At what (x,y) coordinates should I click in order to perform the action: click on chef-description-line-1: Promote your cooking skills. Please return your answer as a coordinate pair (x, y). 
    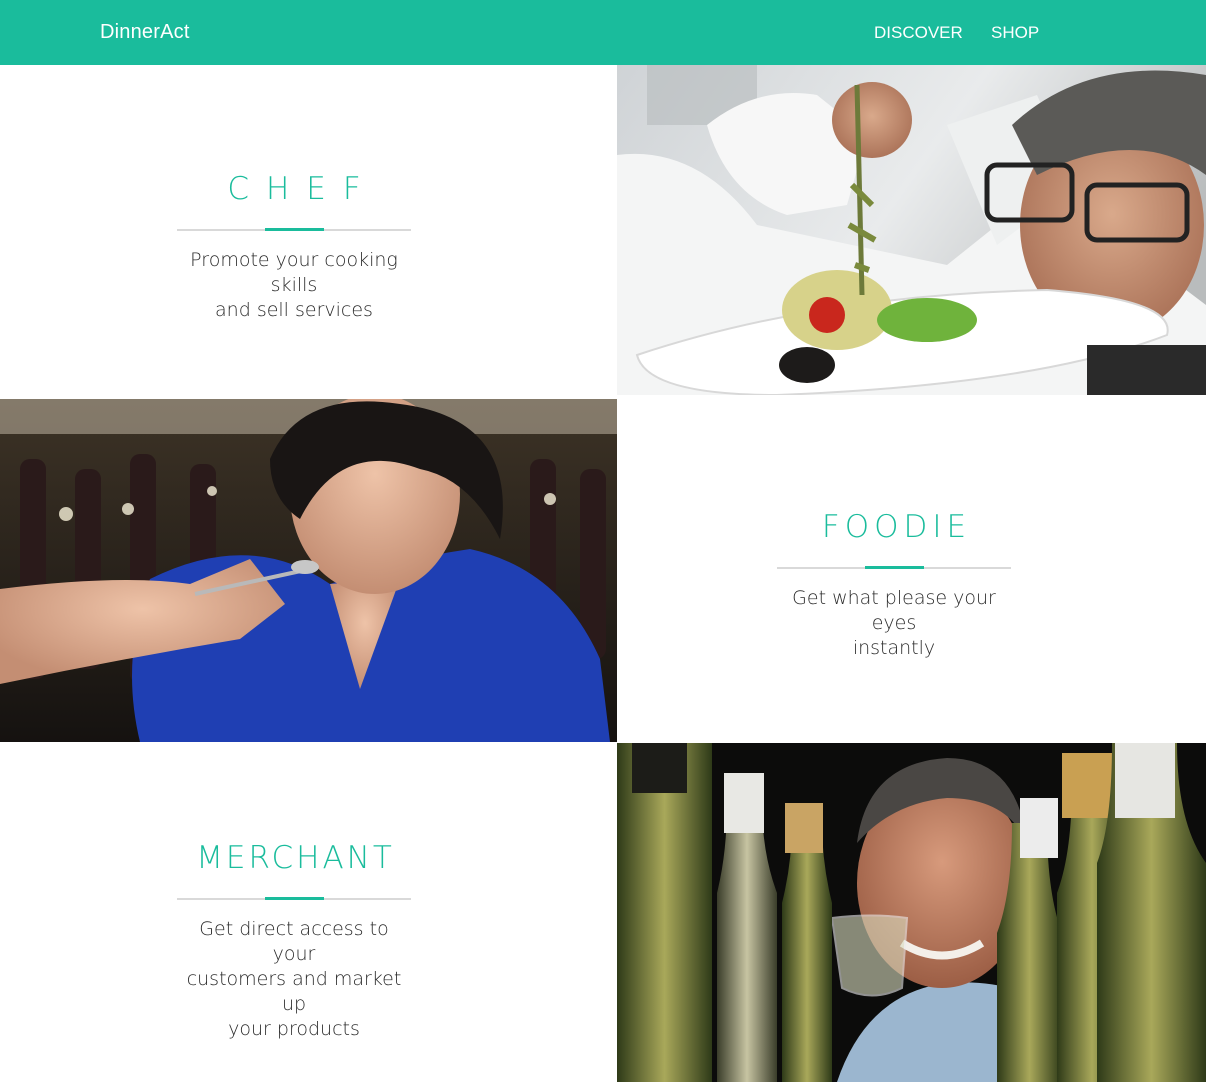
    Looking at the image, I should click on (294, 272).